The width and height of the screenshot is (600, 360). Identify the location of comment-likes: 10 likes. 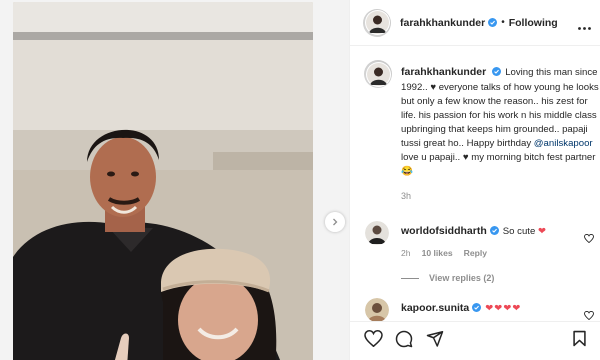
(437, 253).